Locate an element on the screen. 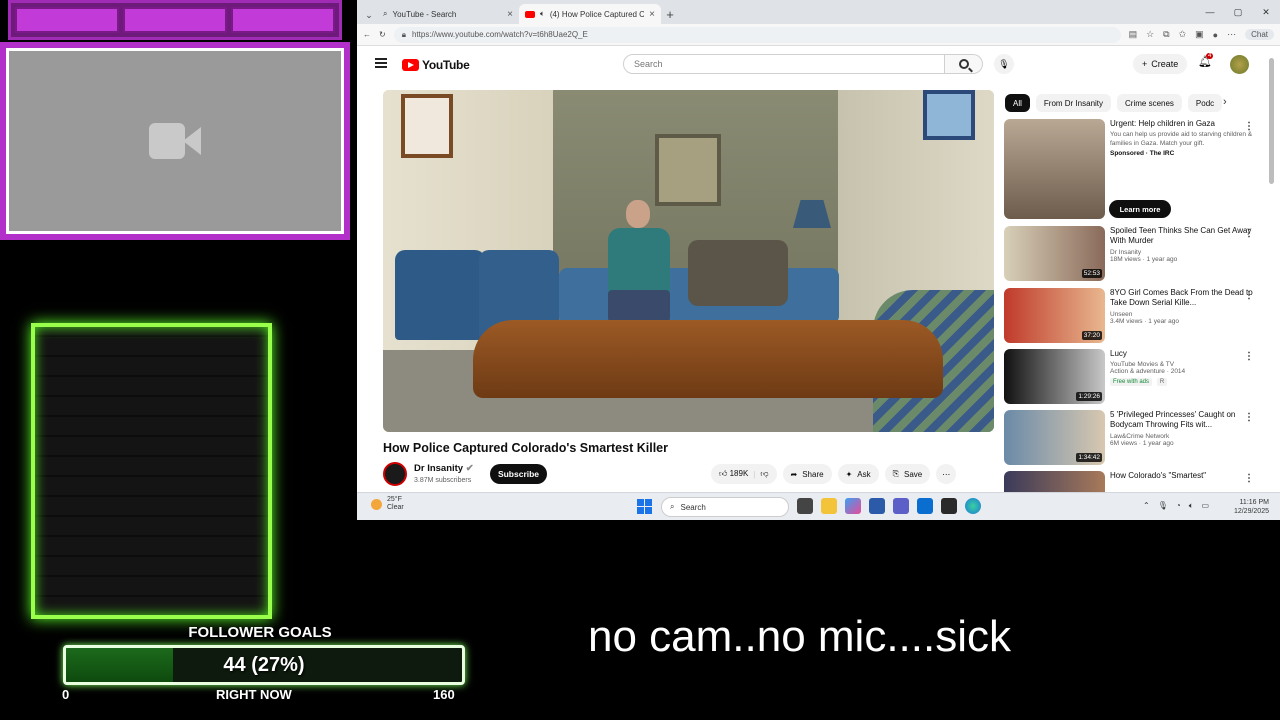  chevron-right-icon: › is located at coordinates (1225, 102).